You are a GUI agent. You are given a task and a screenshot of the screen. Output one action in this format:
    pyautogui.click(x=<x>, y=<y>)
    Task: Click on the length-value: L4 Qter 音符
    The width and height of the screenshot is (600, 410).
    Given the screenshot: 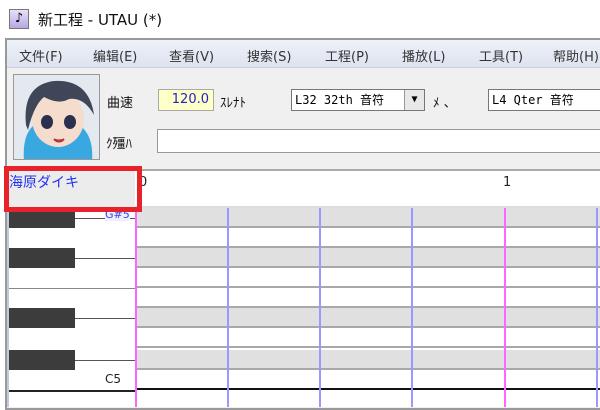 What is the action you would take?
    pyautogui.click(x=533, y=100)
    